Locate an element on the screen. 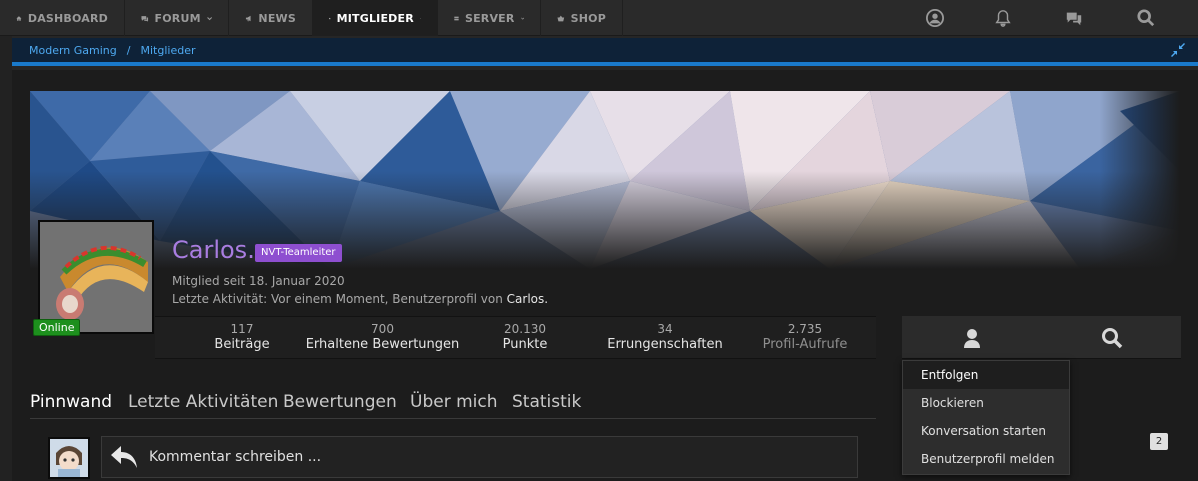 The width and height of the screenshot is (1198, 481). stat-label: Errungenschaften is located at coordinates (665, 344).